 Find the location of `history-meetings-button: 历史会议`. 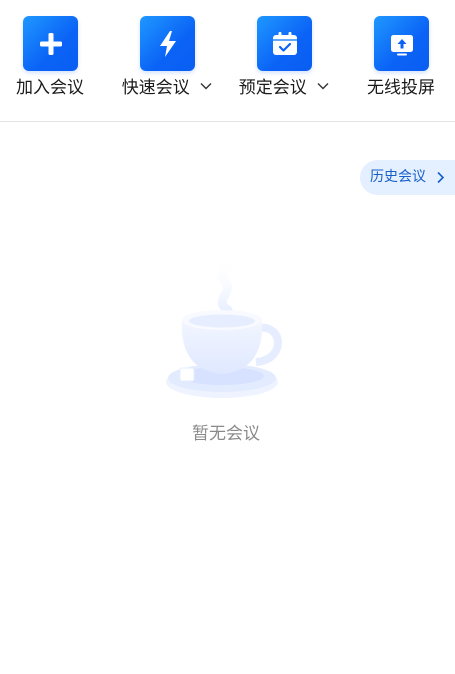

history-meetings-button: 历史会议 is located at coordinates (407, 177).